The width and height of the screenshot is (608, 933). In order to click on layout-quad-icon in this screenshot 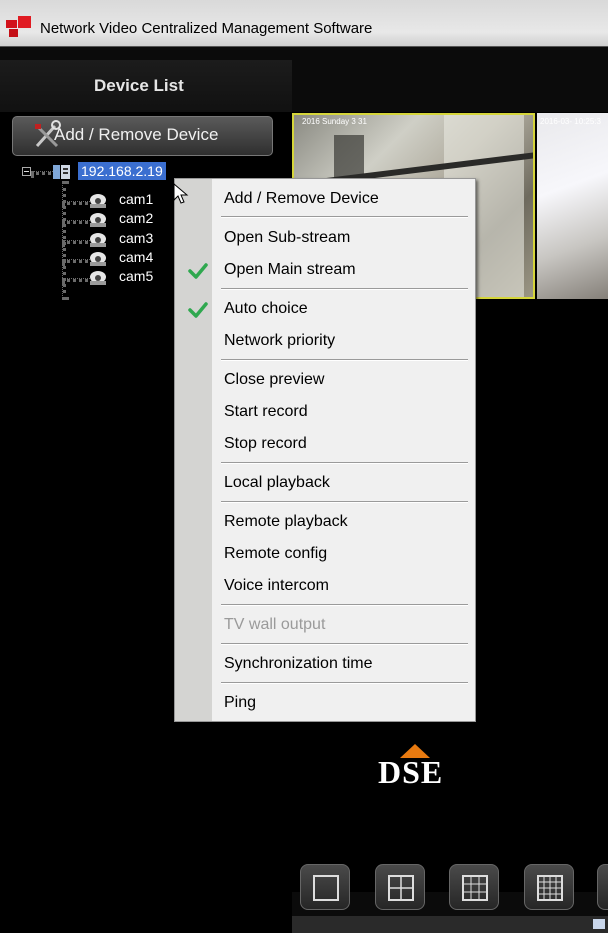, I will do `click(401, 888)`.